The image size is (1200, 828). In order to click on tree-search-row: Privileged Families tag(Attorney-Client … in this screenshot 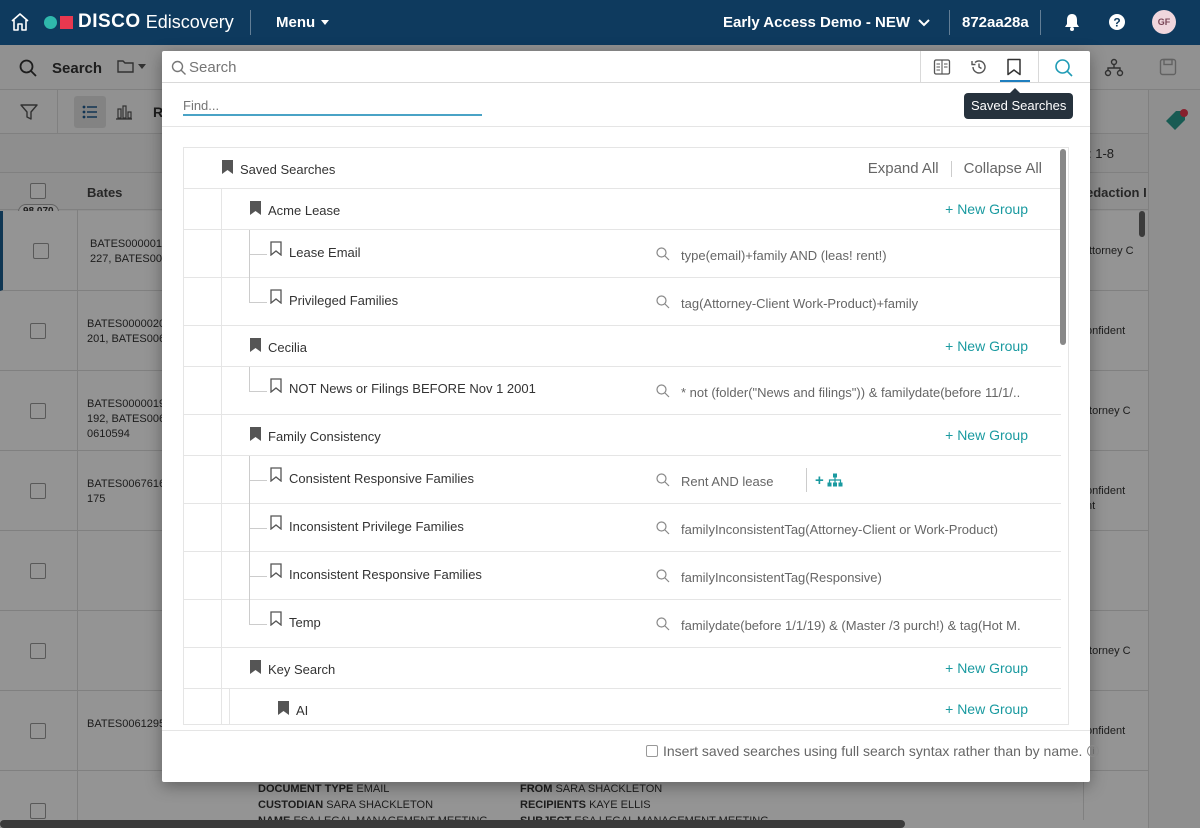, I will do `click(622, 302)`.